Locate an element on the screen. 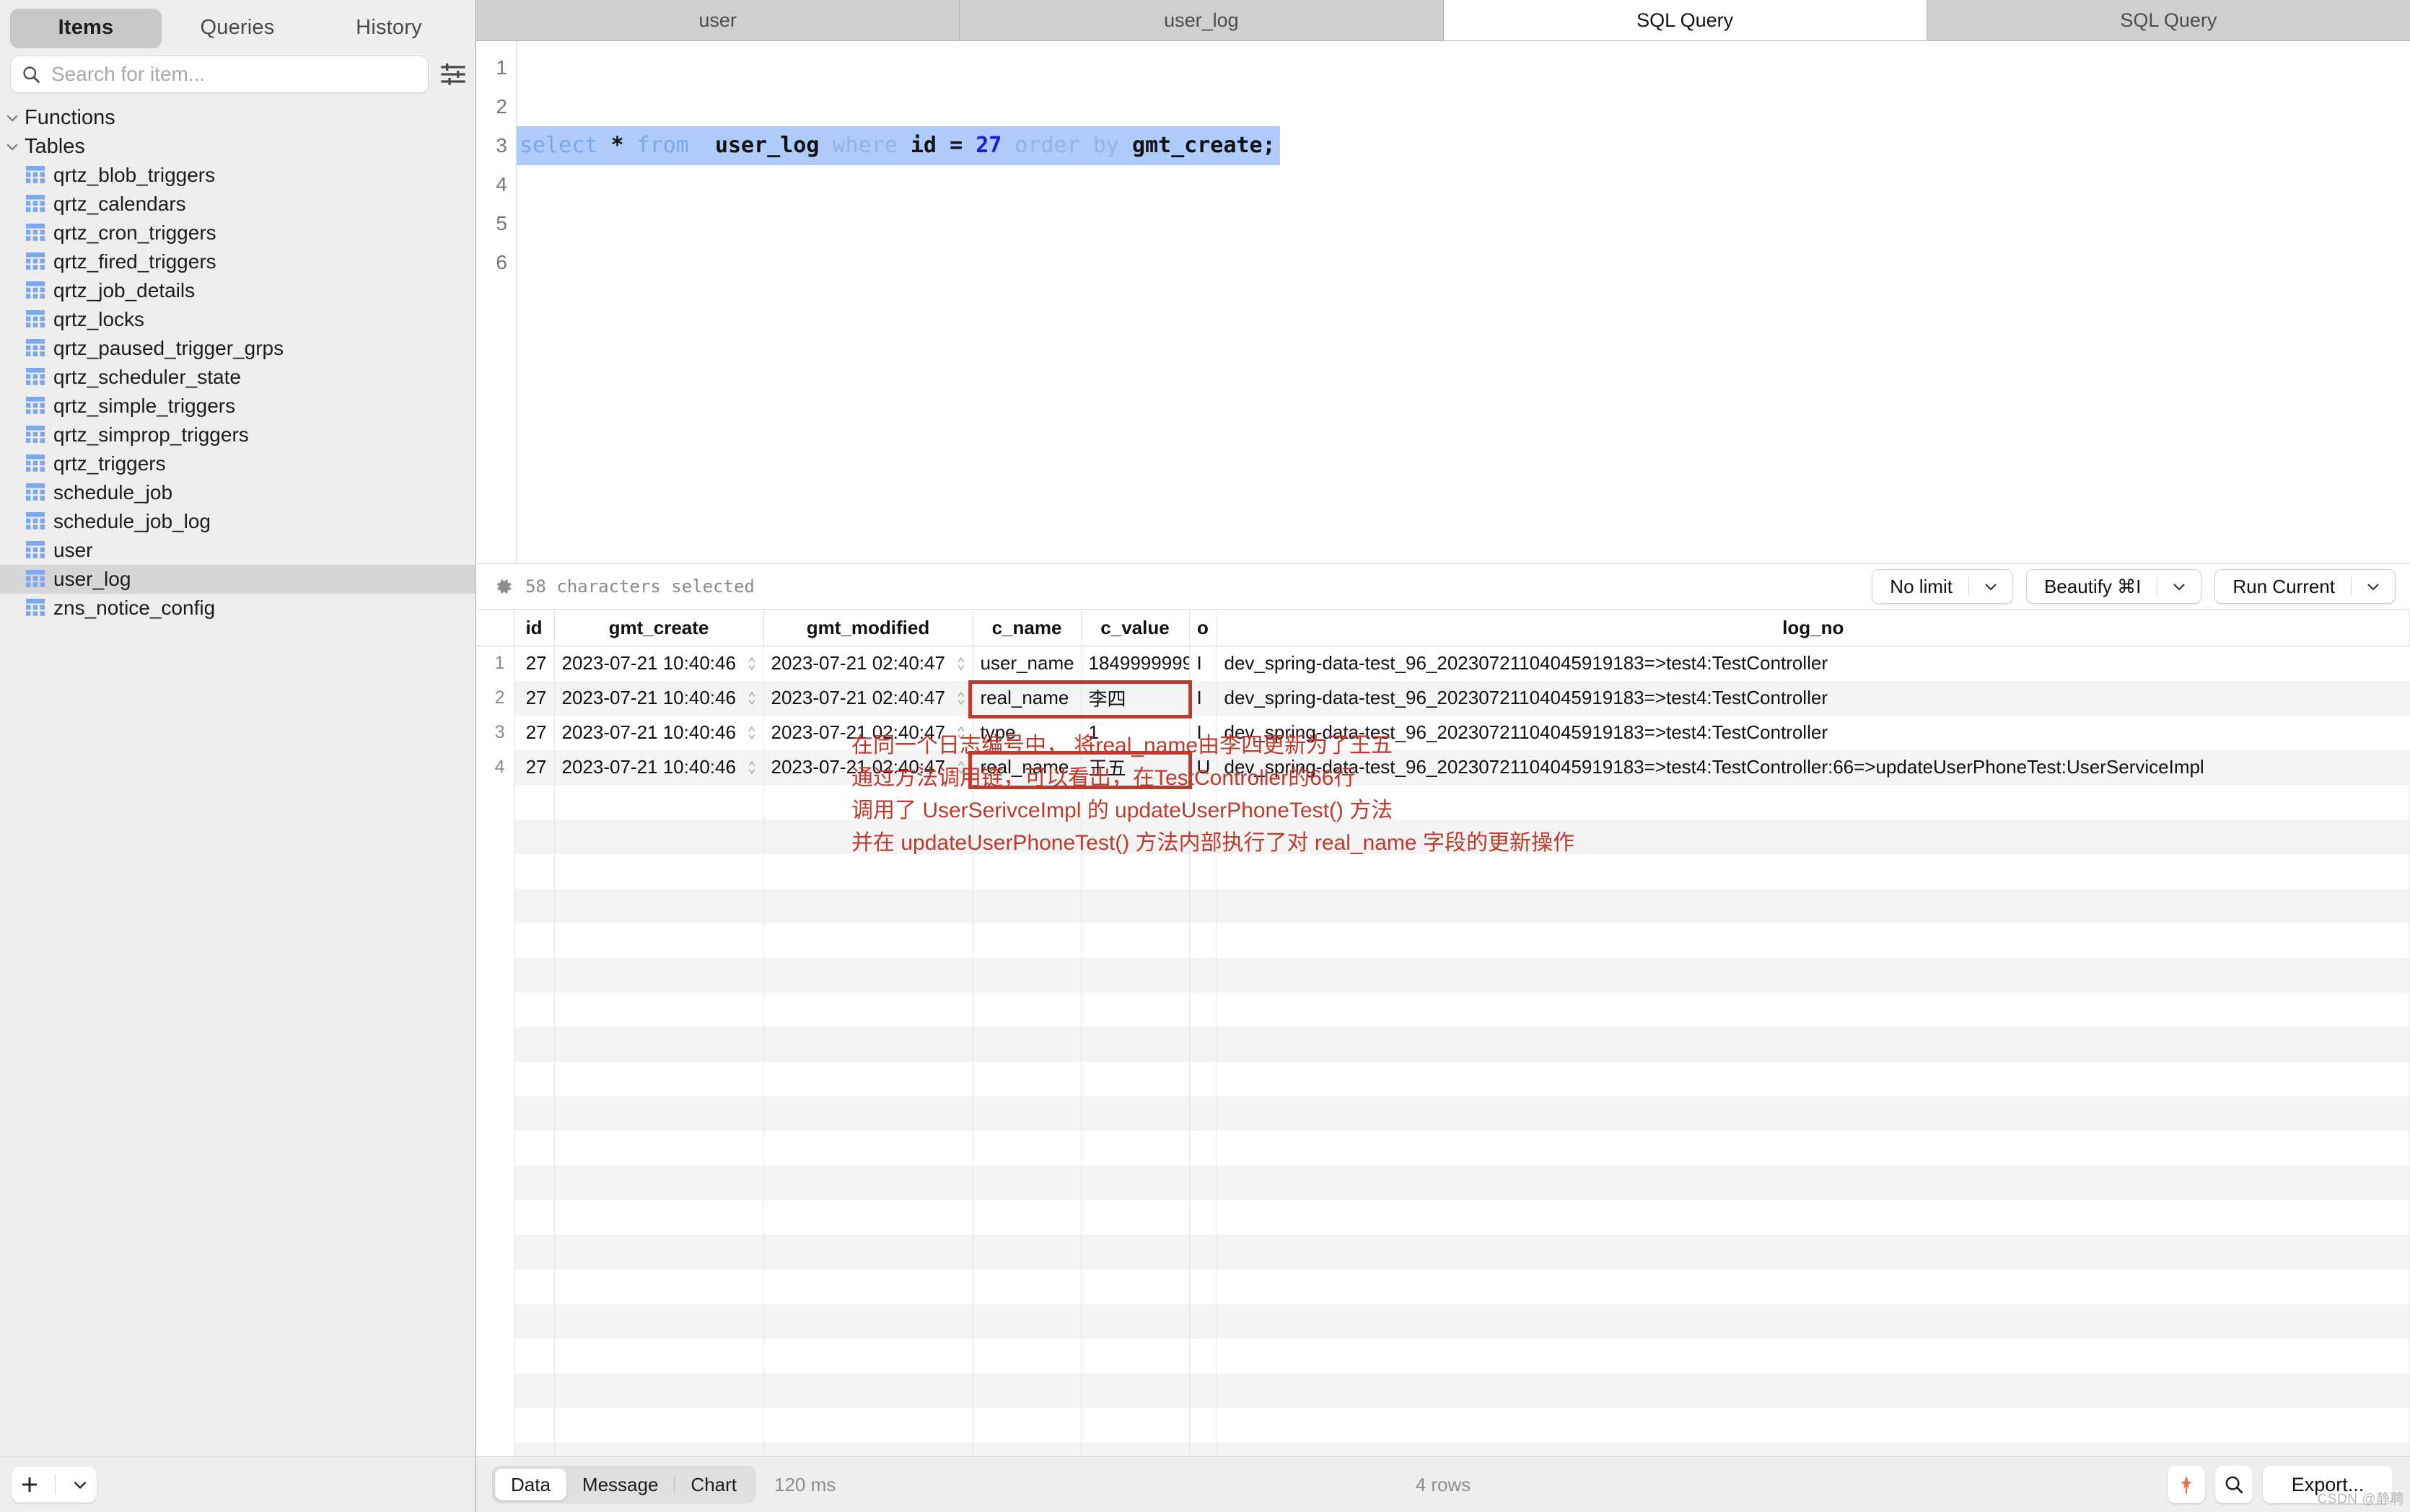 The width and height of the screenshot is (2410, 1512). col-header-c-name: c_name is located at coordinates (1027, 628).